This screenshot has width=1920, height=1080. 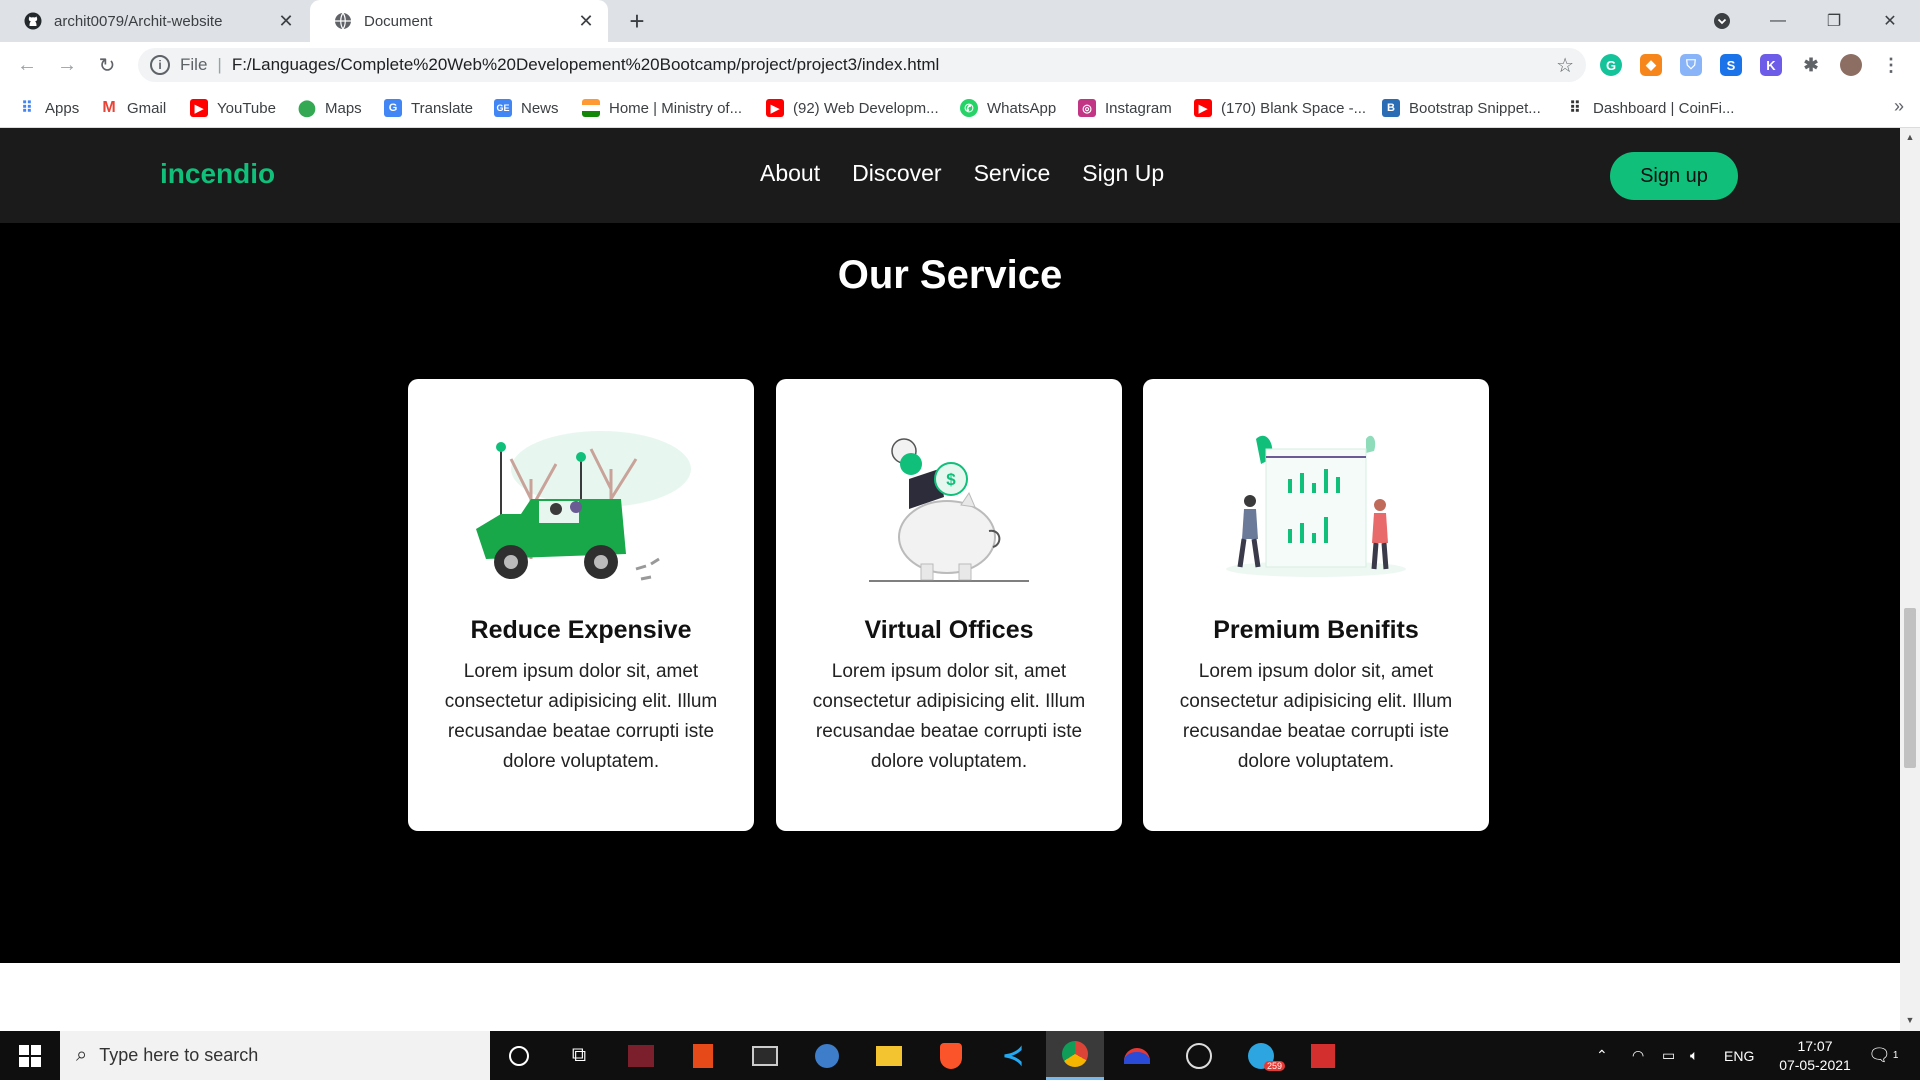 I want to click on bookmark-youtube: ▶ YouTube, so click(x=233, y=108).